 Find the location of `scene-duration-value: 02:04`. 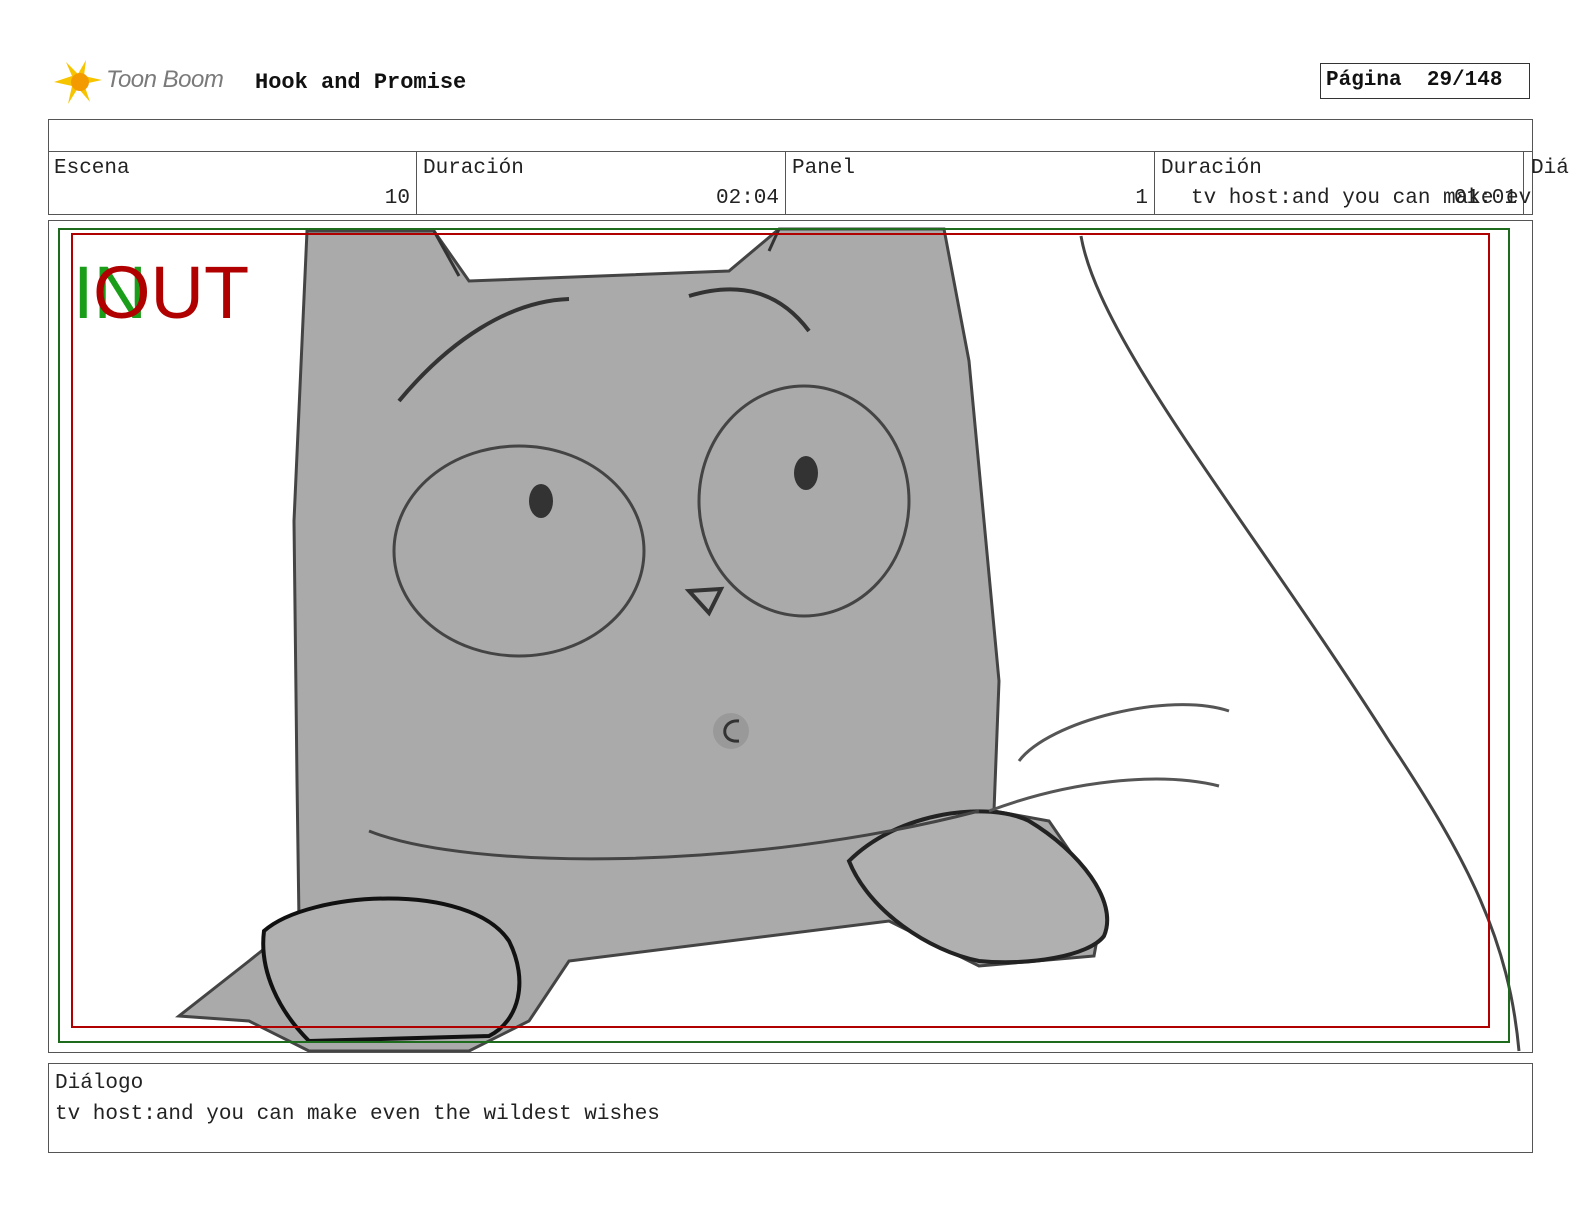

scene-duration-value: 02:04 is located at coordinates (747, 198).